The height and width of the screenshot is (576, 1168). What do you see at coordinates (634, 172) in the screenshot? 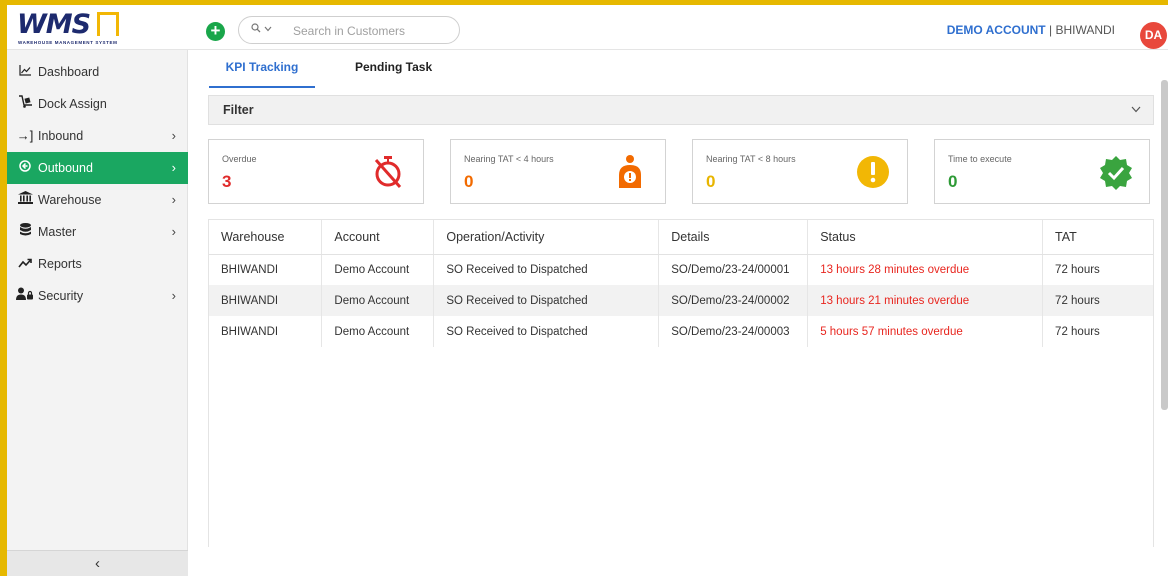
I see `person-alert-icon` at bounding box center [634, 172].